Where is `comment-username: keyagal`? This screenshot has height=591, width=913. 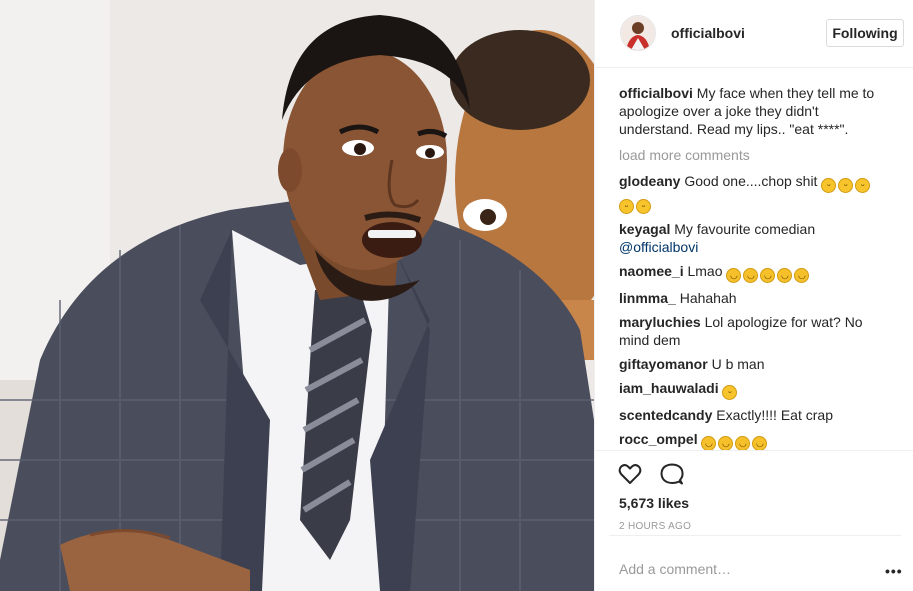 comment-username: keyagal is located at coordinates (644, 229).